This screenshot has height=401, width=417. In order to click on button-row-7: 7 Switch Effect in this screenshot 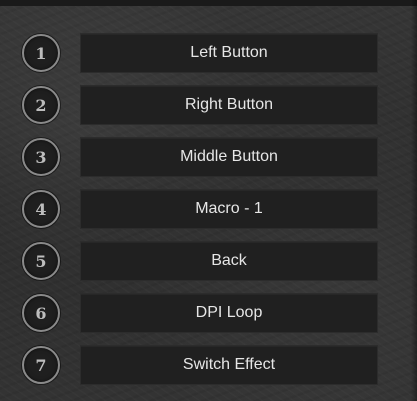, I will do `click(200, 365)`.